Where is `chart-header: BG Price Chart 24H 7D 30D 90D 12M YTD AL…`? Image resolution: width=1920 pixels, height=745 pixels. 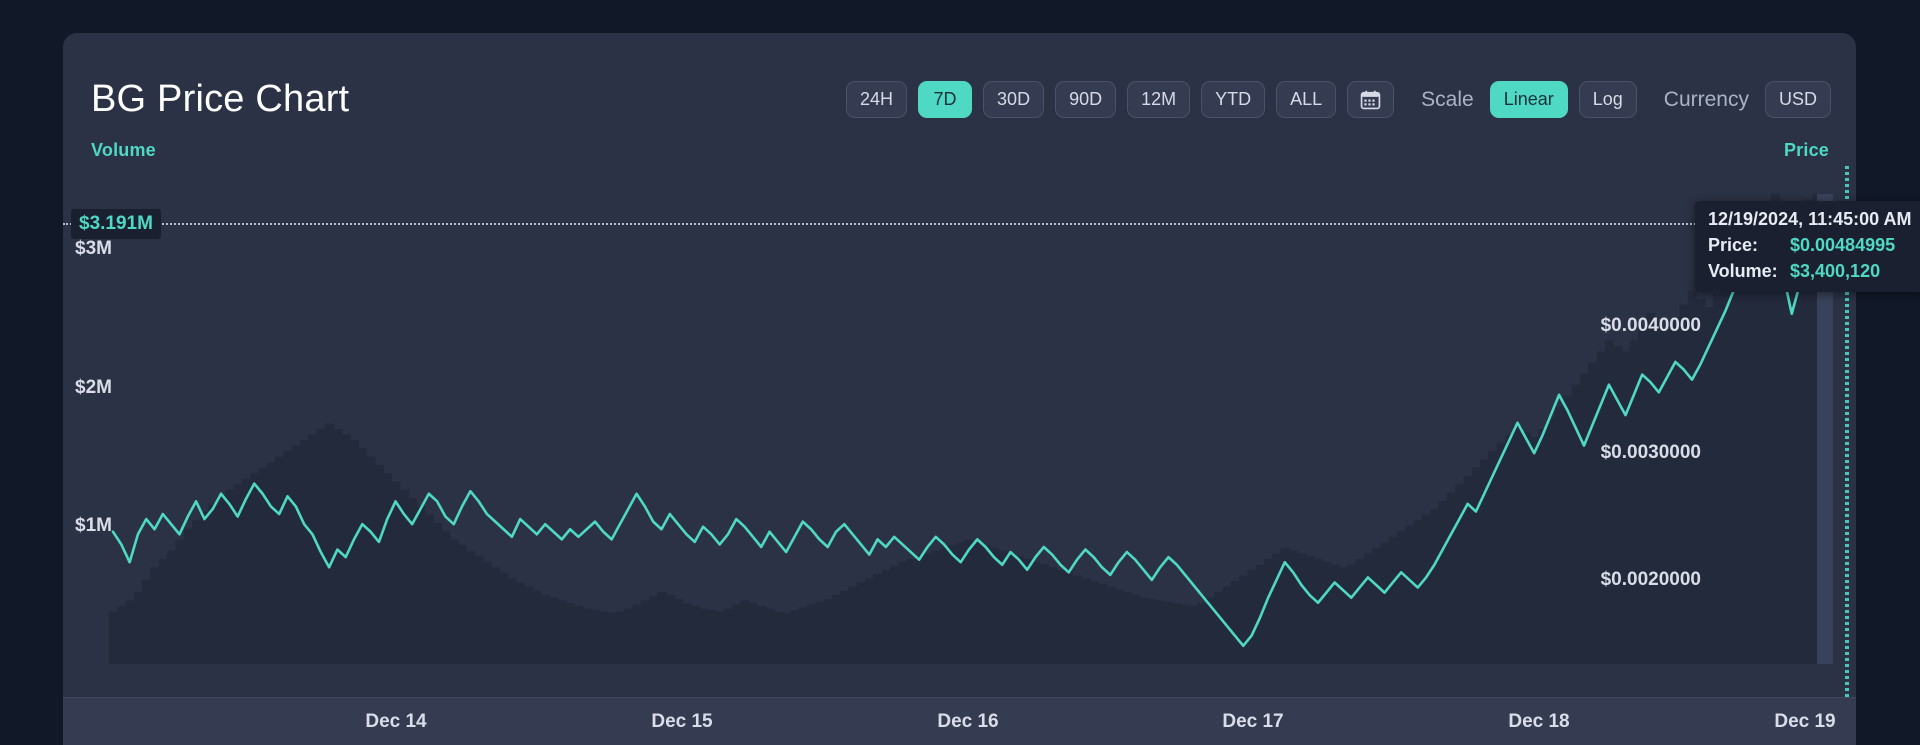
chart-header: BG Price Chart 24H 7D 30D 90D 12M YTD AL… is located at coordinates (959, 88).